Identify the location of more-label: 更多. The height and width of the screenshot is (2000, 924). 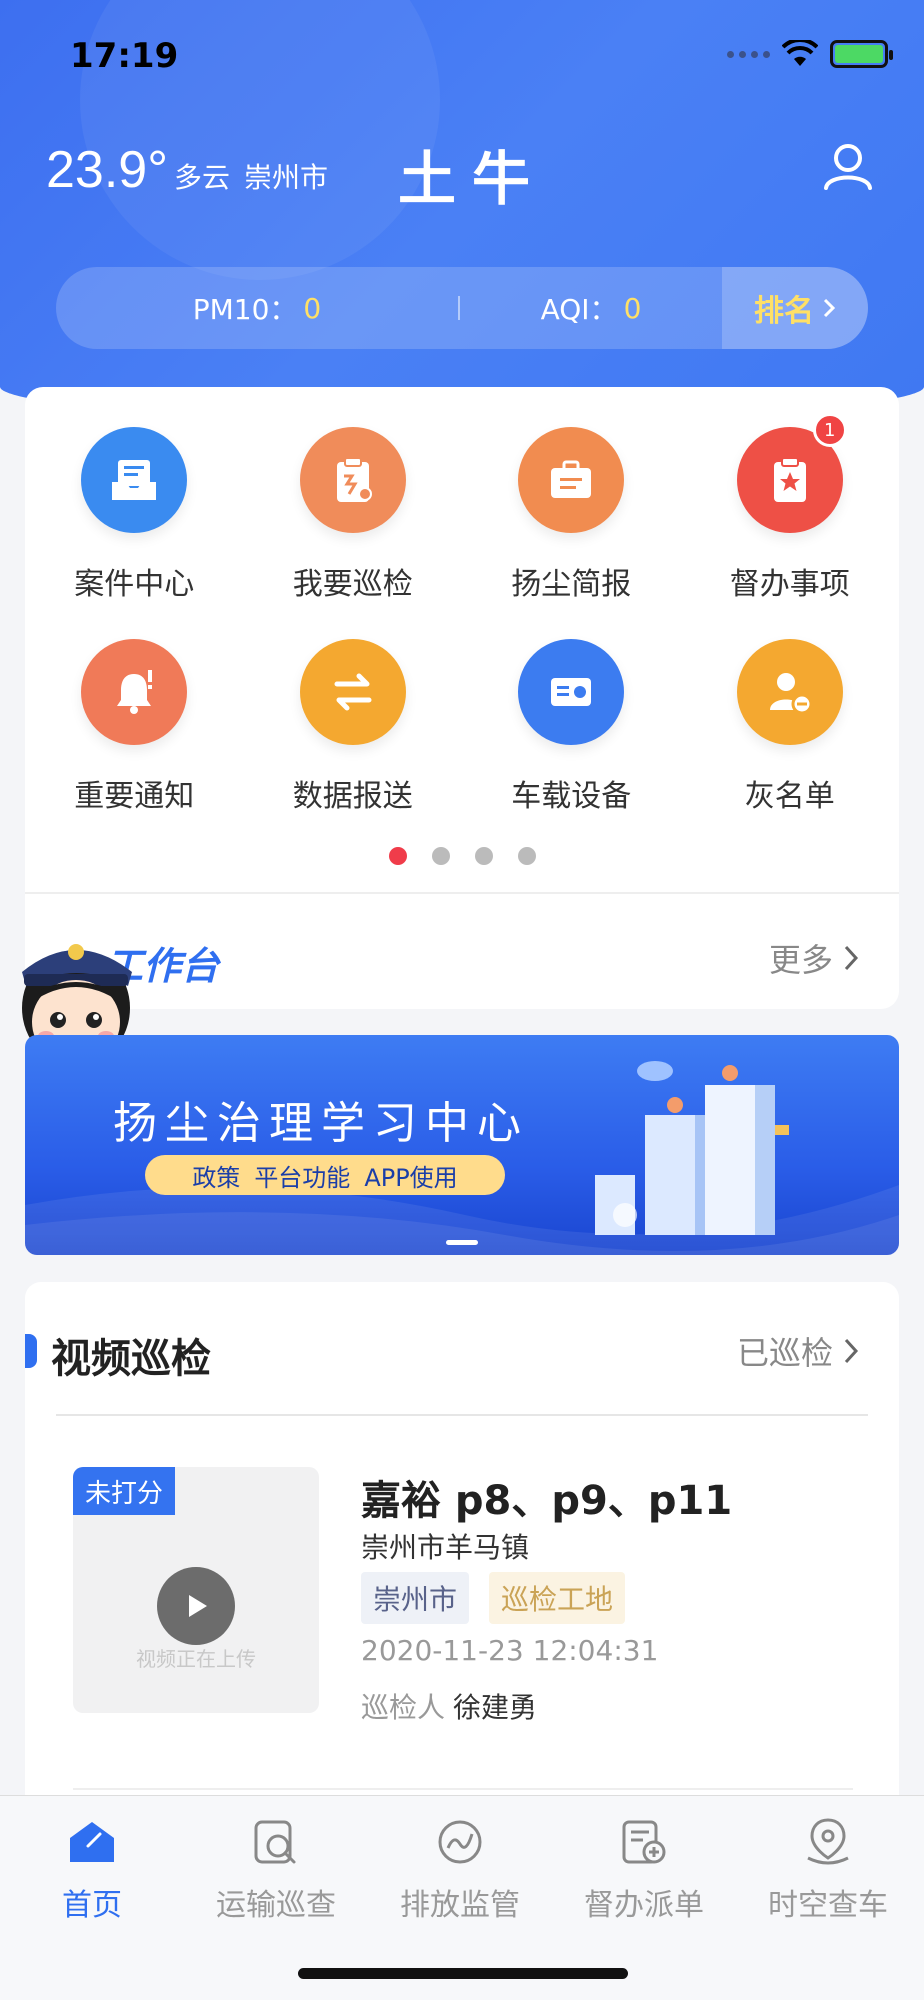
(800, 960).